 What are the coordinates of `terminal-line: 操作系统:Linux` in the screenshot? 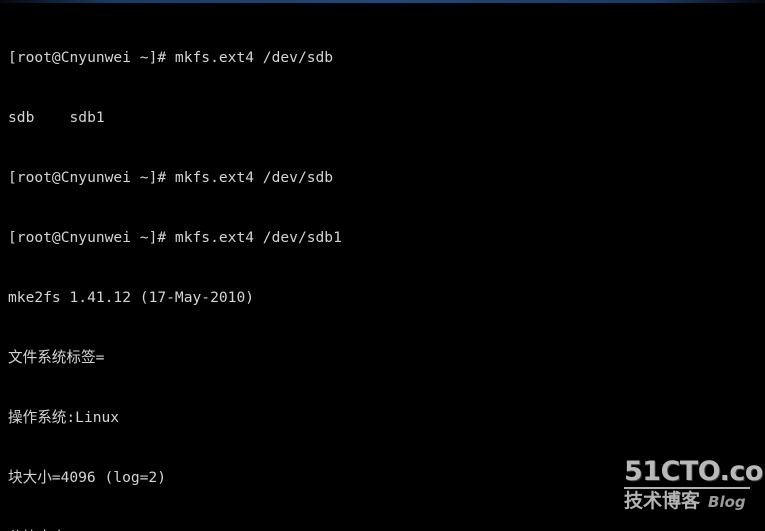 It's located at (64, 417).